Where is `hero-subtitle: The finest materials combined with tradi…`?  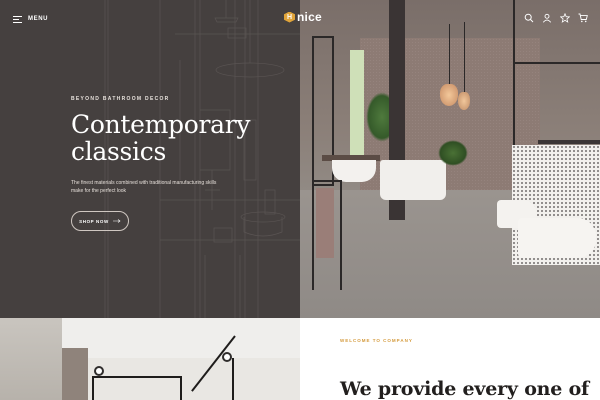 hero-subtitle: The finest materials combined with tradi… is located at coordinates (144, 187).